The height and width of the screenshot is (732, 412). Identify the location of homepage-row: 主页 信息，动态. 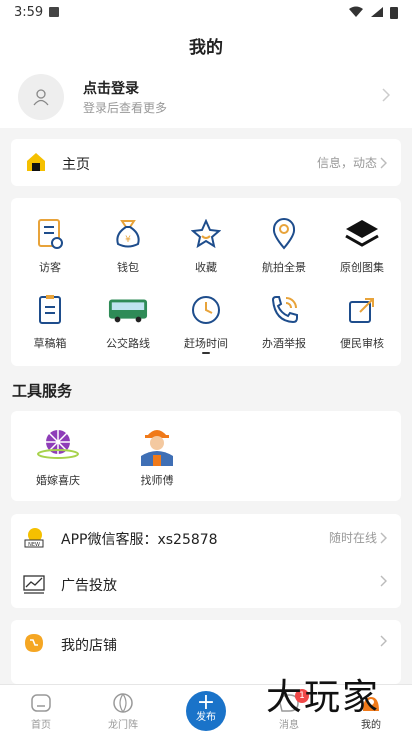
(206, 162).